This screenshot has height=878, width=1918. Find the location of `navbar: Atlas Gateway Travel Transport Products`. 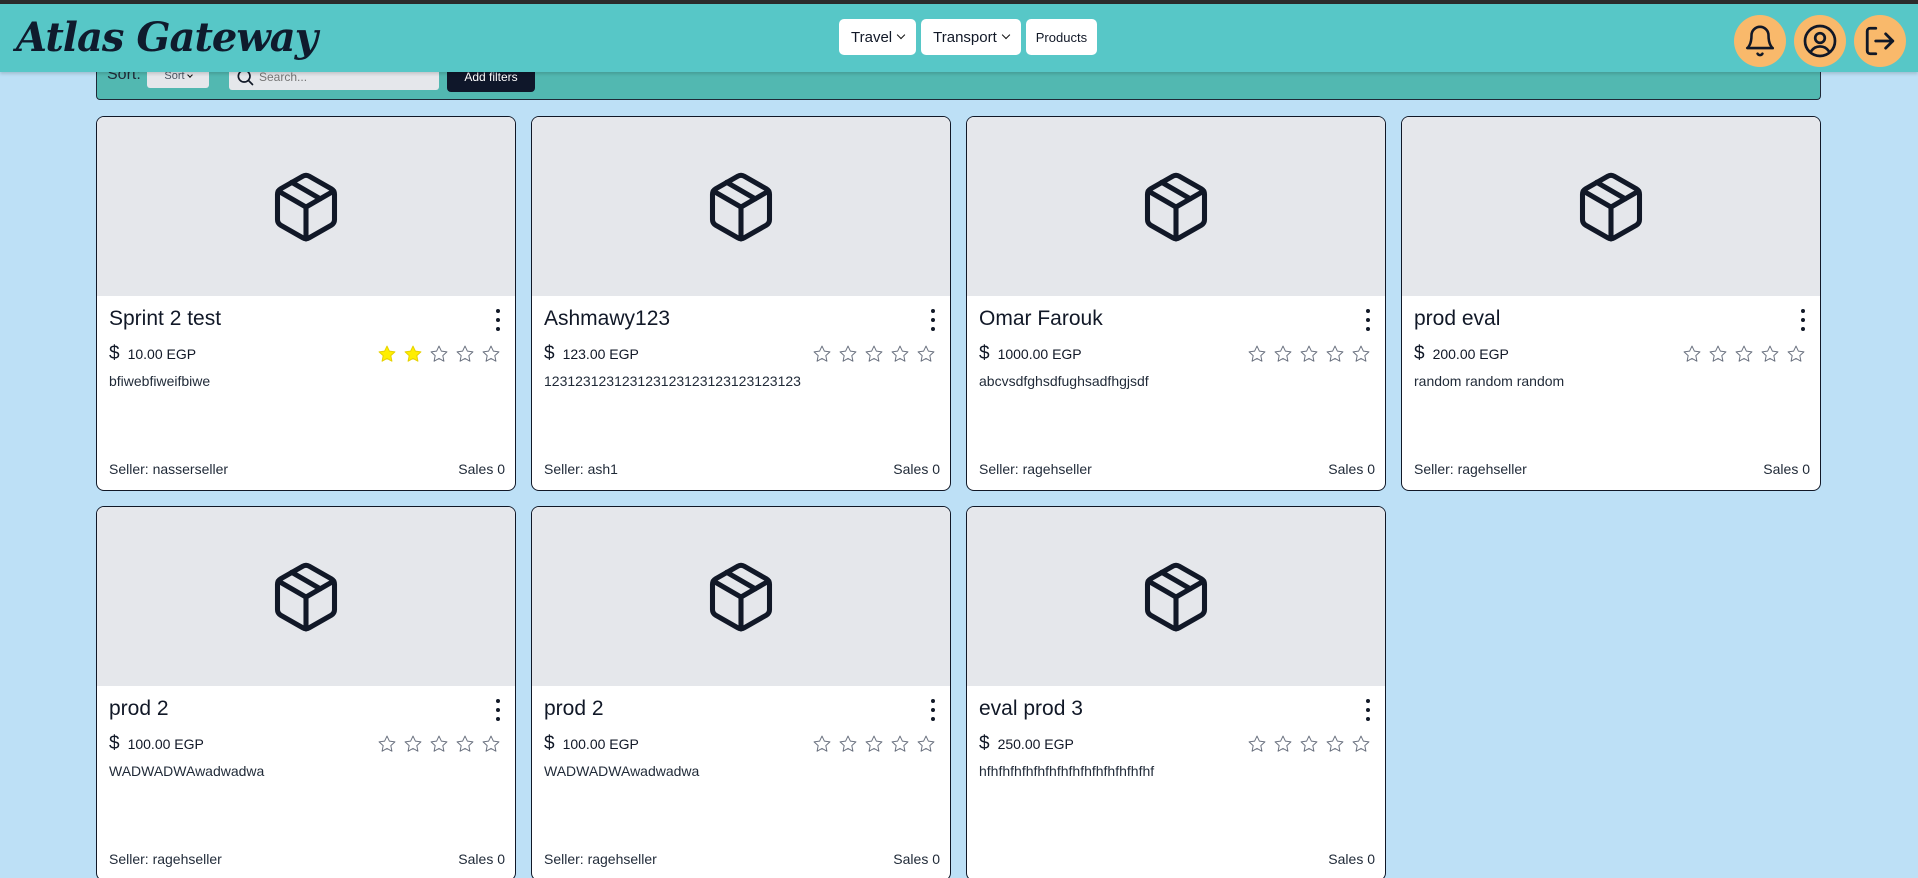

navbar: Atlas Gateway Travel Transport Products is located at coordinates (959, 38).